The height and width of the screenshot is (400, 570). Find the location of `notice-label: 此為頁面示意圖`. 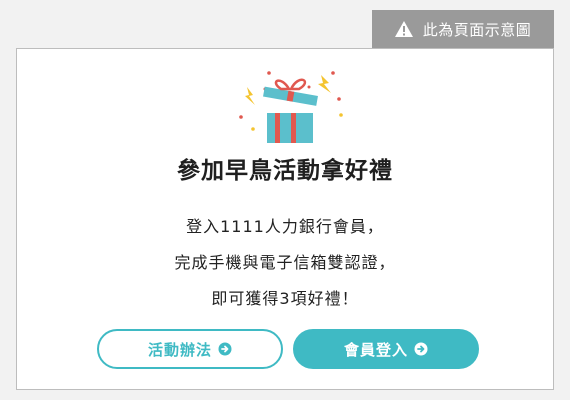

notice-label: 此為頁面示意圖 is located at coordinates (477, 29).